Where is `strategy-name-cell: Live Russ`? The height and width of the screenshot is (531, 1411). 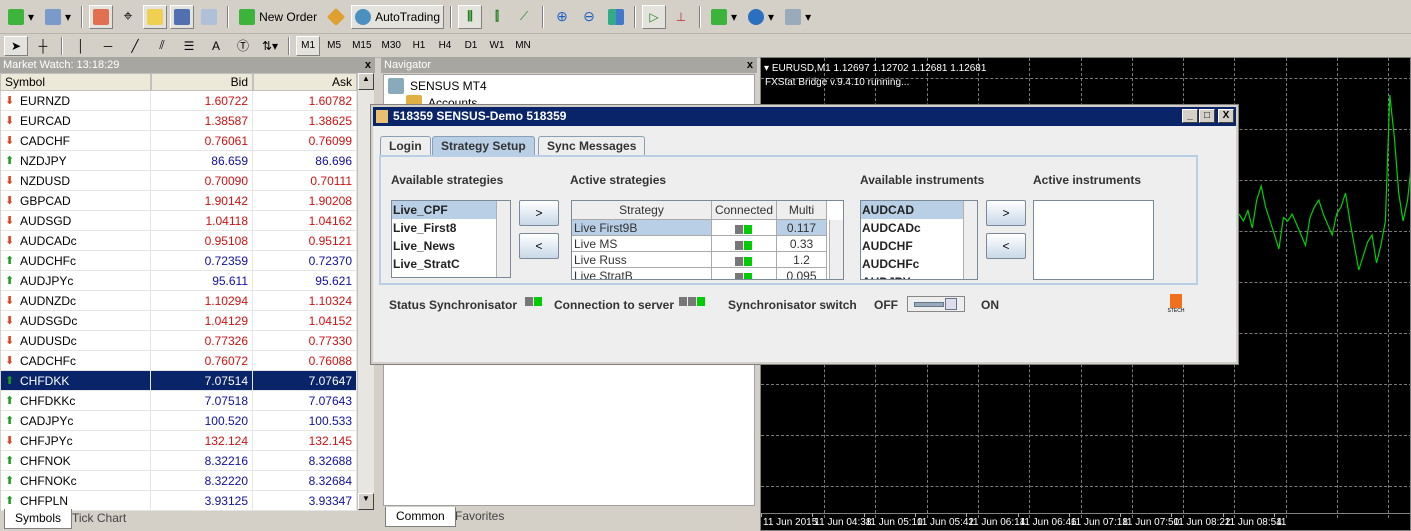
strategy-name-cell: Live Russ is located at coordinates (642, 260).